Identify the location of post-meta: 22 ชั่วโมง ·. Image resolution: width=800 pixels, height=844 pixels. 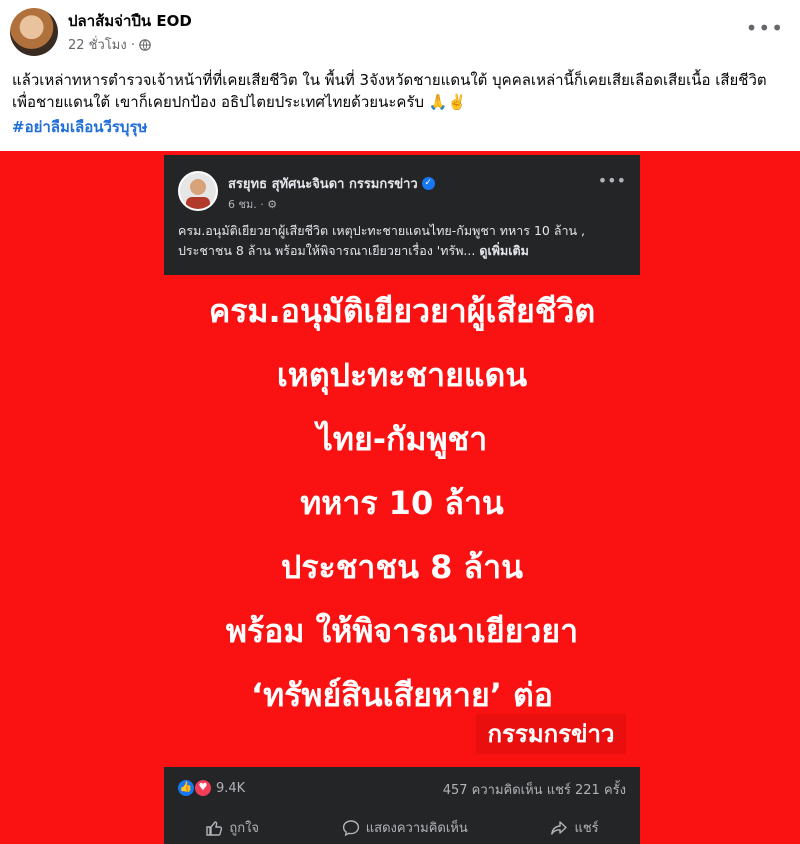
(109, 44).